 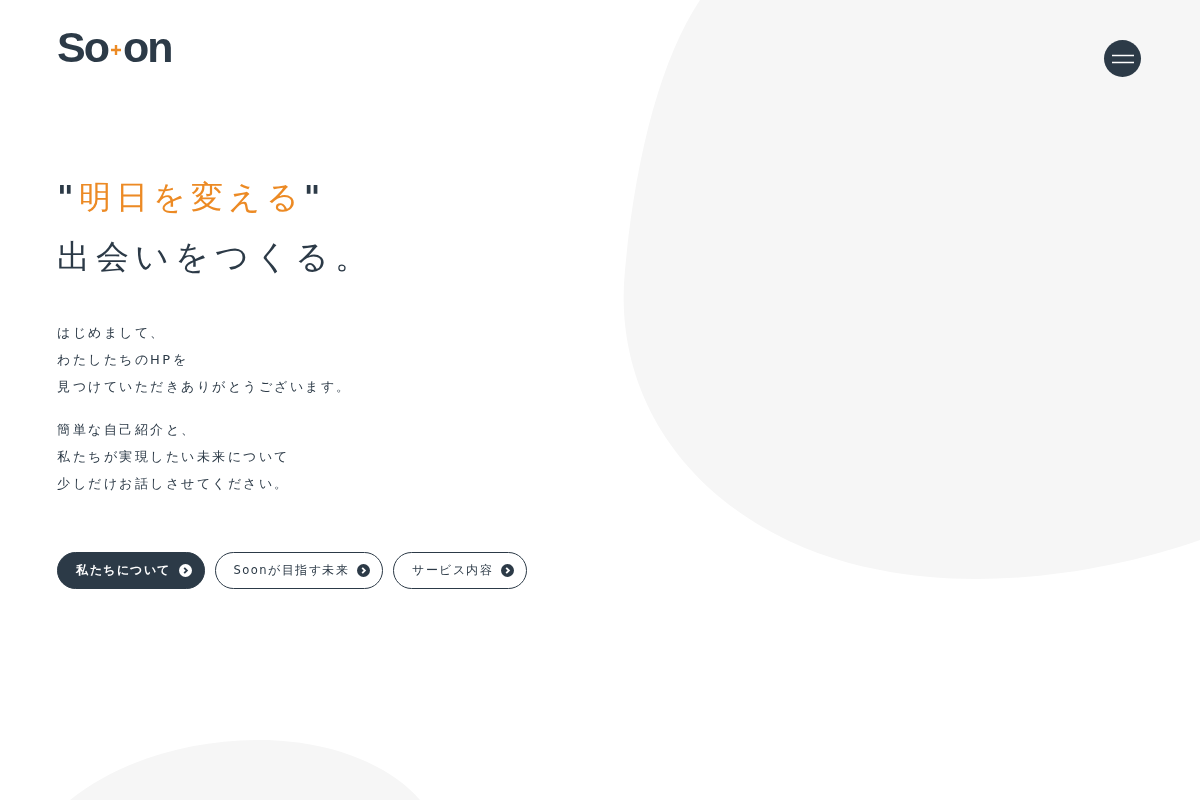 I want to click on nav-button: Soonが目指す未来, so click(x=299, y=570).